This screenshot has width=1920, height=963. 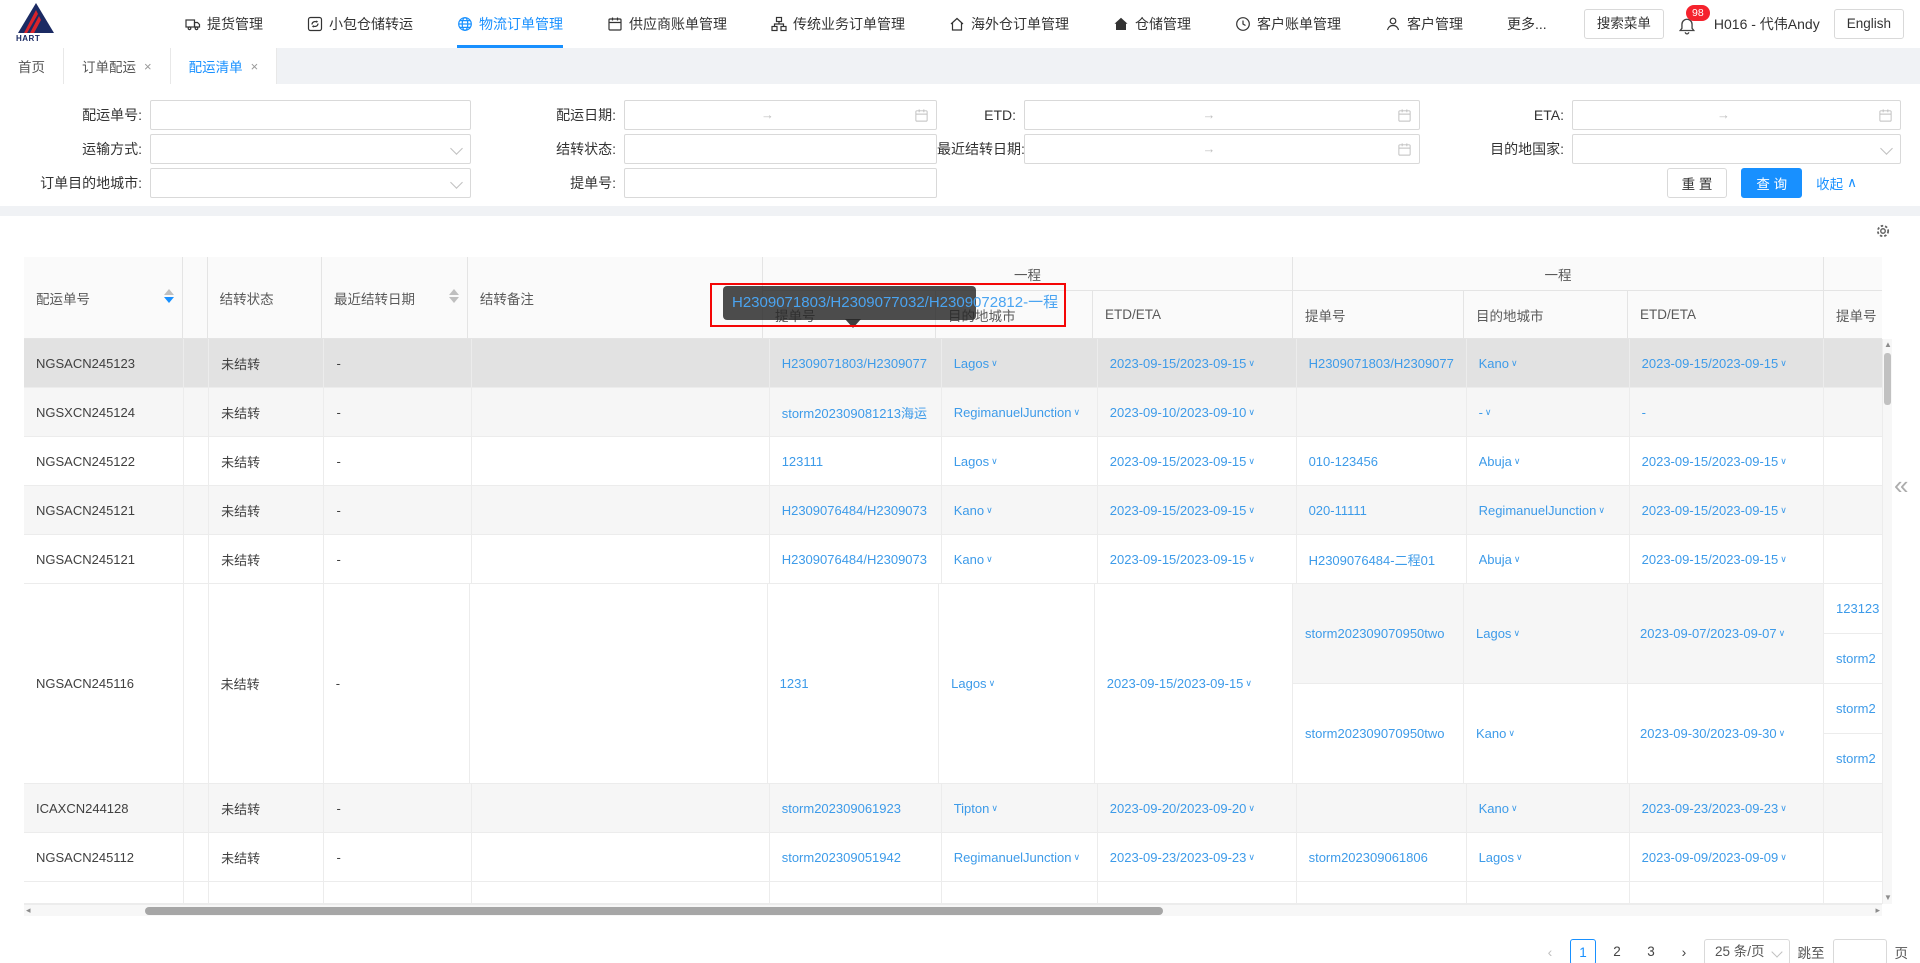 What do you see at coordinates (1836, 183) in the screenshot?
I see `collapse-button: 收起 ∧` at bounding box center [1836, 183].